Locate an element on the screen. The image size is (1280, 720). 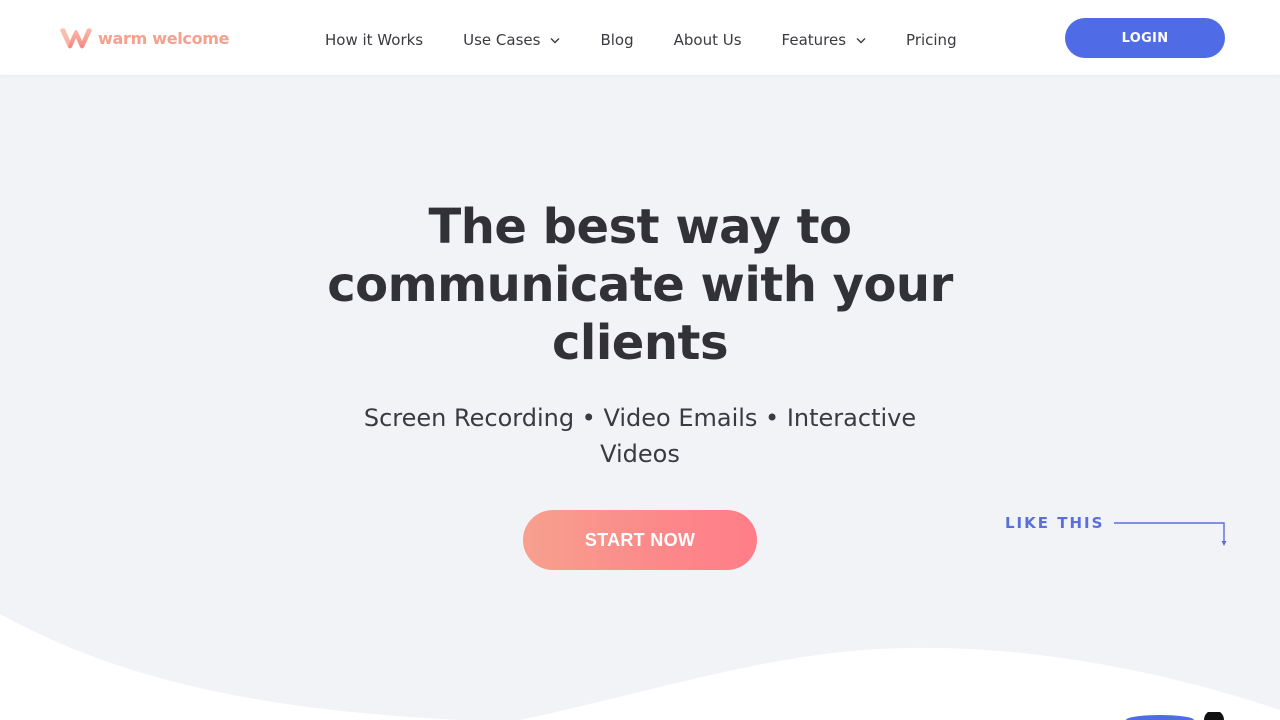
nav-item-label: How it Works is located at coordinates (374, 40).